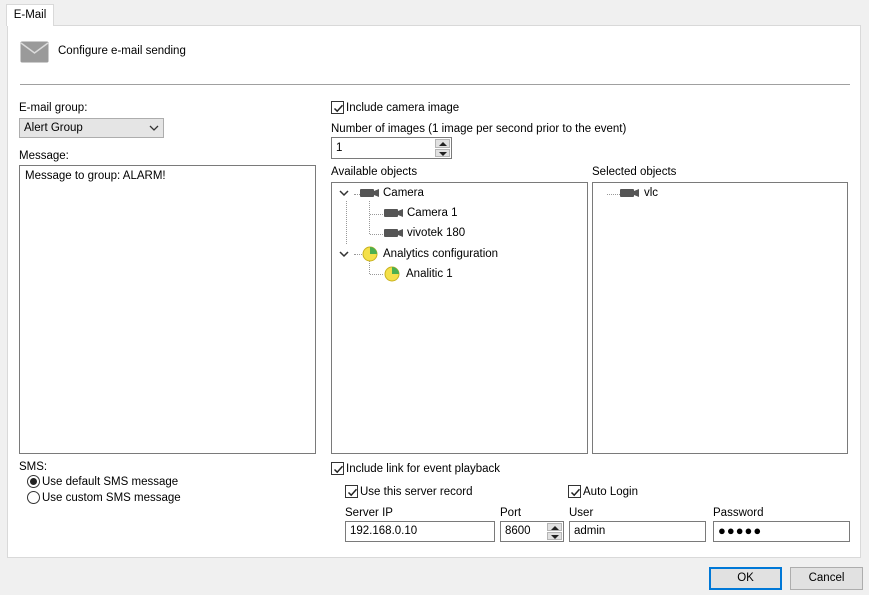  I want to click on tree-node-label: vivotek 180, so click(436, 233).